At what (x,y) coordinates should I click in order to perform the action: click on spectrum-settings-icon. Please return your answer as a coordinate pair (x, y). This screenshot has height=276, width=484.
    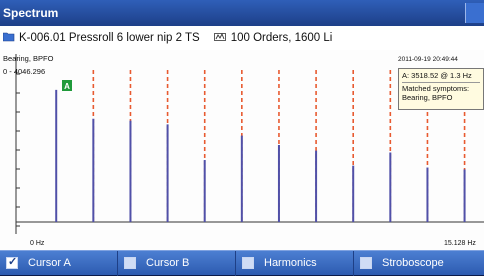
    Looking at the image, I should click on (220, 38).